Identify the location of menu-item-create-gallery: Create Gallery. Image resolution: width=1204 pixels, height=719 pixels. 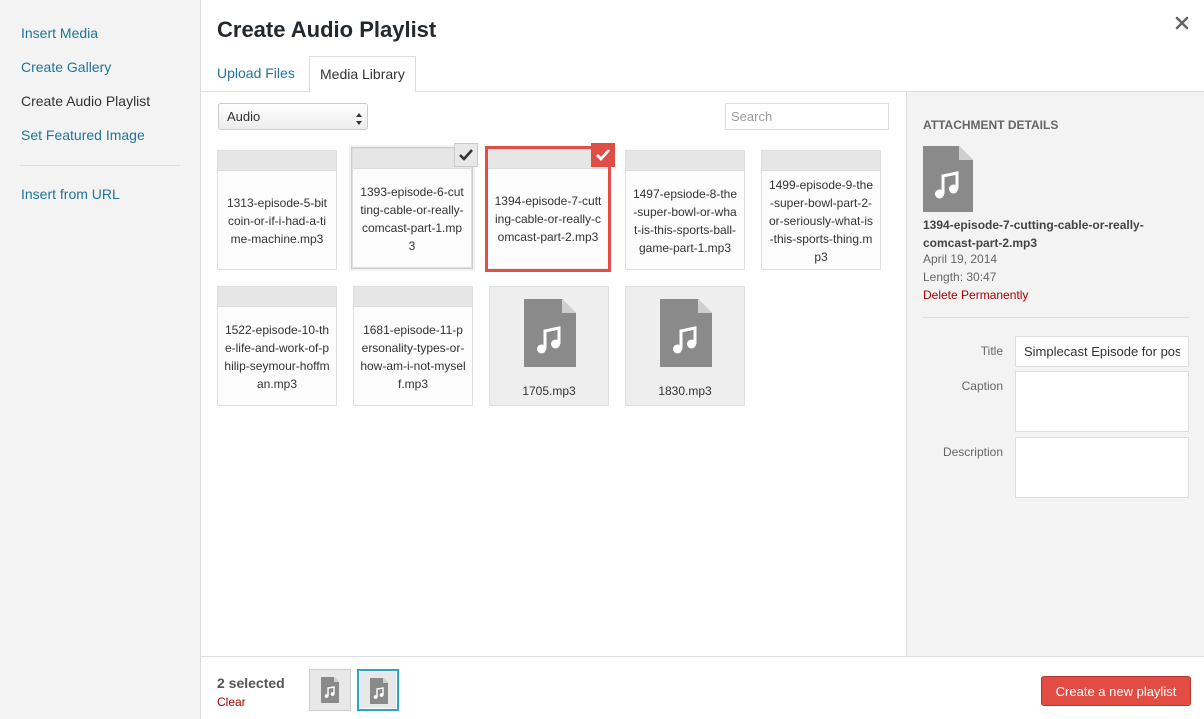
(66, 67).